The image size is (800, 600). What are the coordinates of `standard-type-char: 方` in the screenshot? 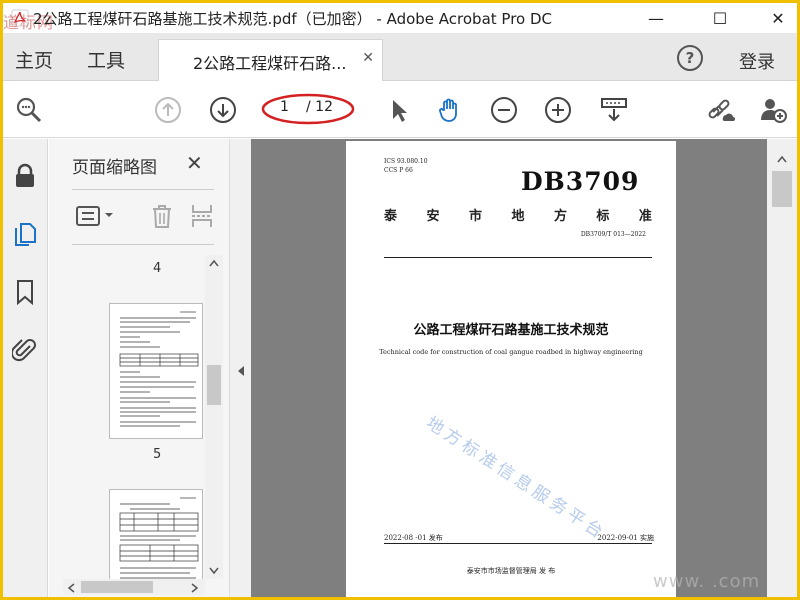 It's located at (560, 216).